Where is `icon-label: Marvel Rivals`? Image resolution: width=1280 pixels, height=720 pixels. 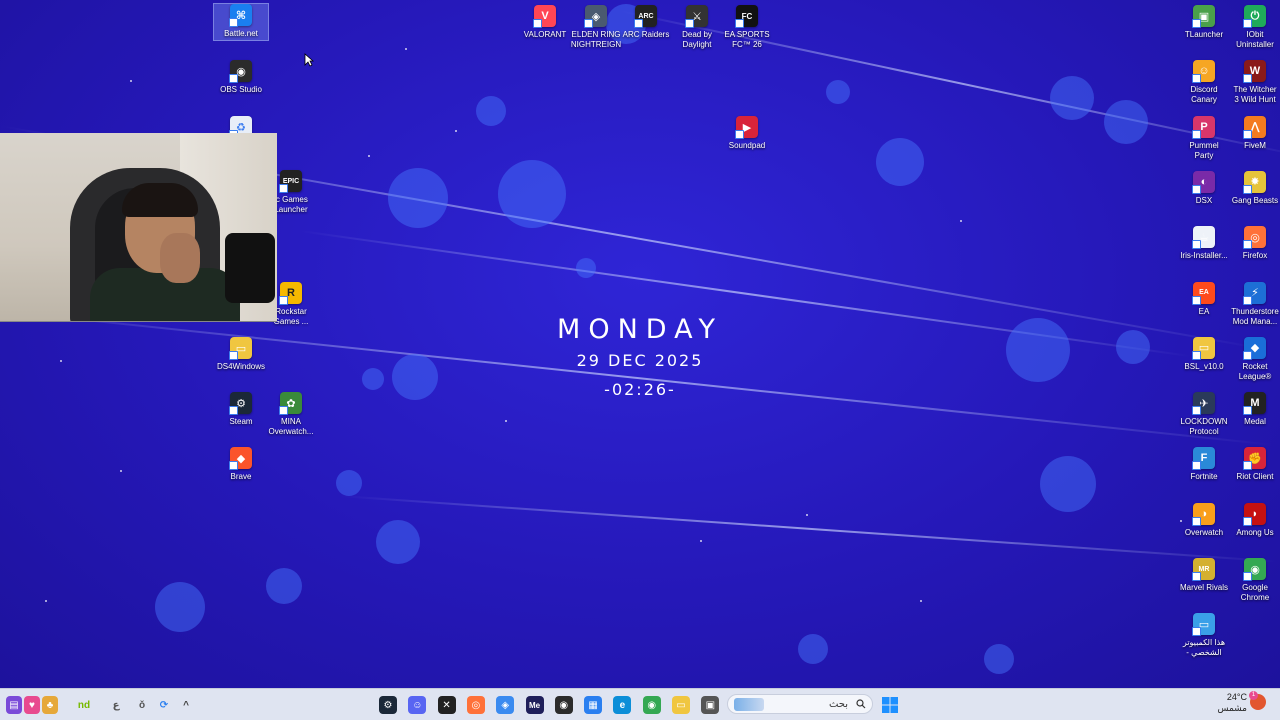
icon-label: Marvel Rivals is located at coordinates (1203, 587).